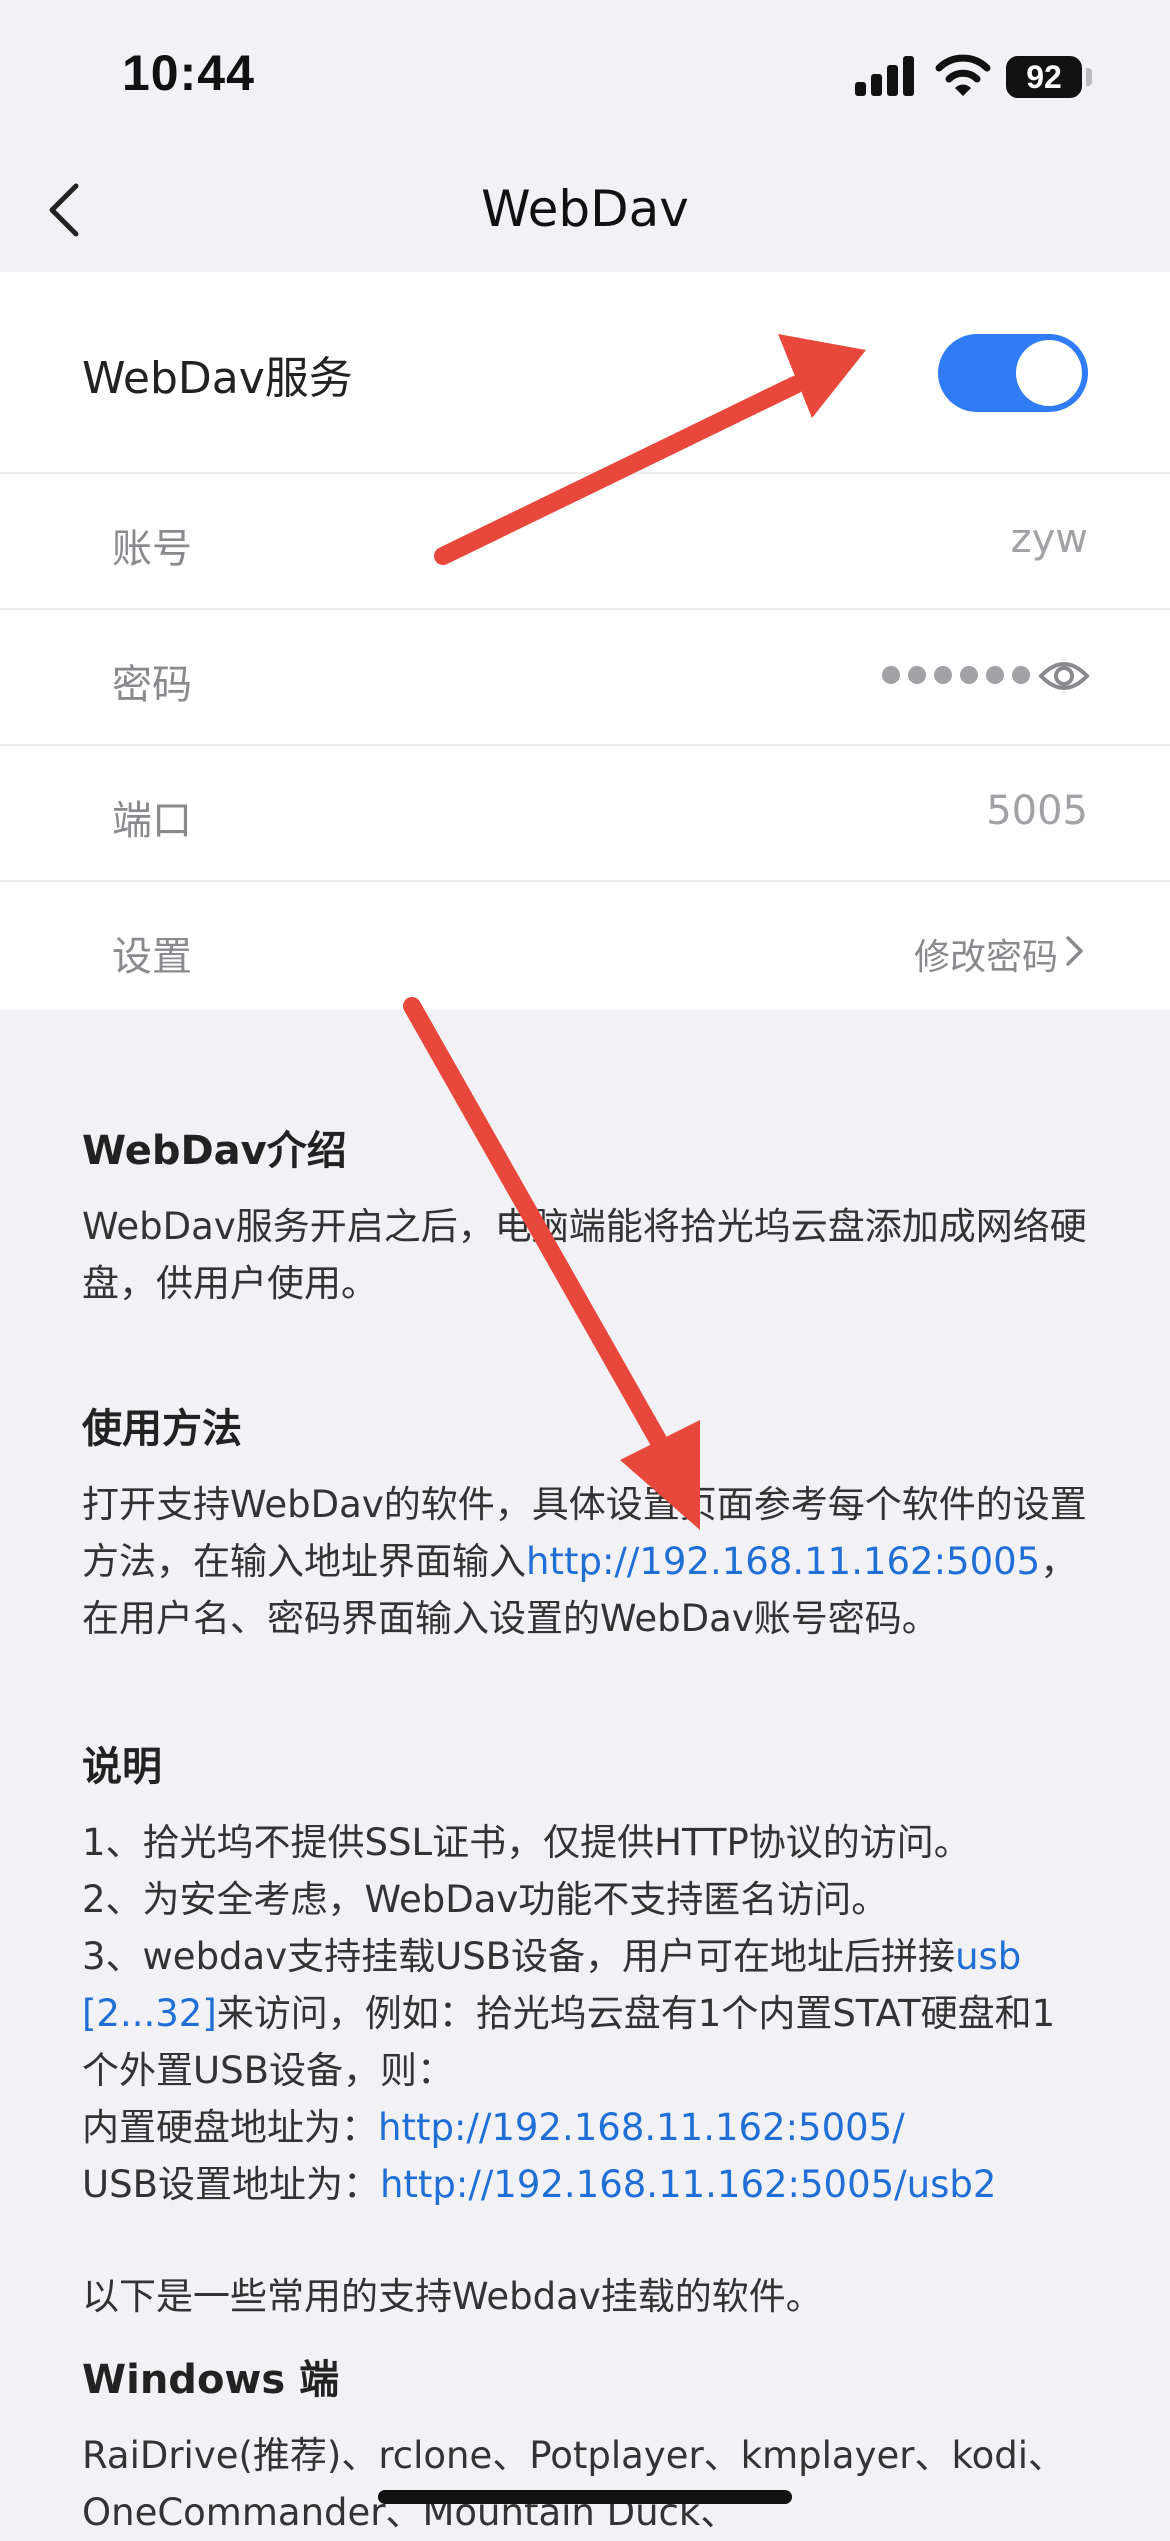  What do you see at coordinates (152, 685) in the screenshot?
I see `password-label: 密码` at bounding box center [152, 685].